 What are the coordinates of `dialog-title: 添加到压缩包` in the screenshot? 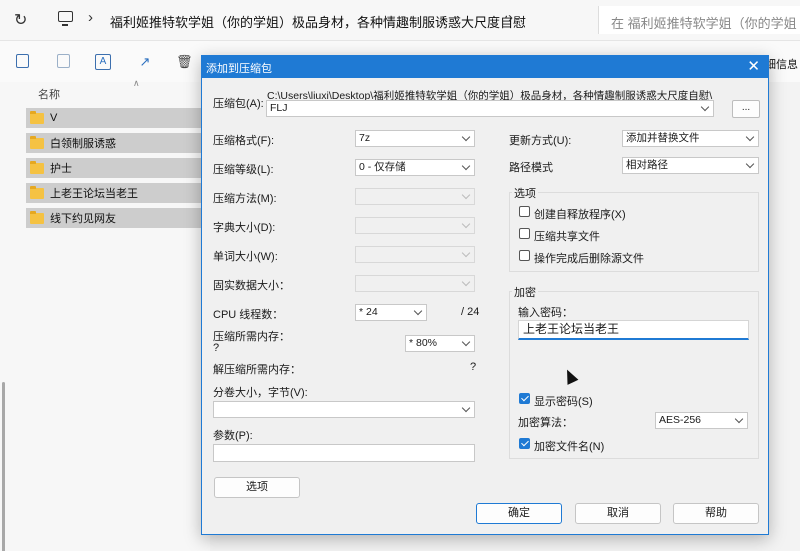 It's located at (239, 69).